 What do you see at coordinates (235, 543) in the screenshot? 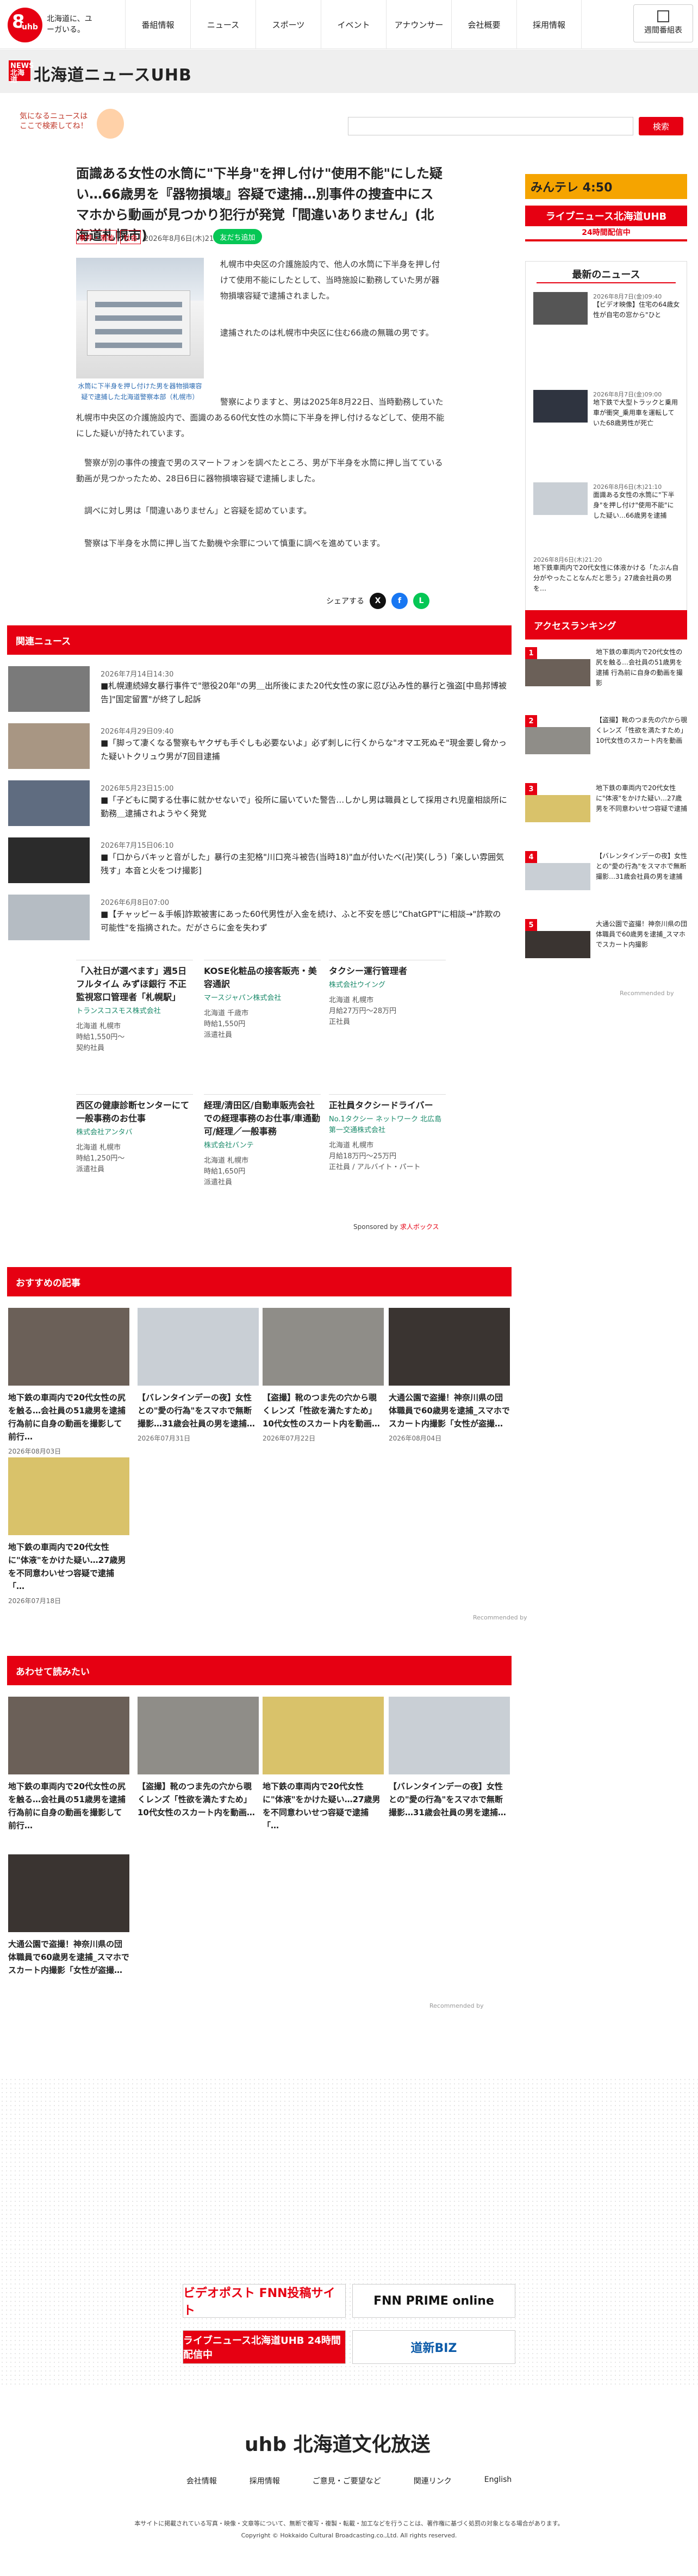
I see `article-paragraph: 警察は下半身を水筒に押し当てた動機や余罪について慎重に調べを進めています。` at bounding box center [235, 543].